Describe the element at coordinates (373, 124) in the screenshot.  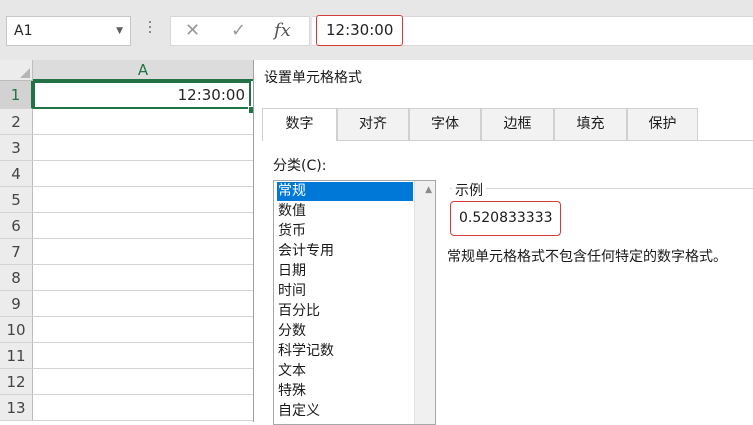
I see `tab-alignment: 对齐` at that location.